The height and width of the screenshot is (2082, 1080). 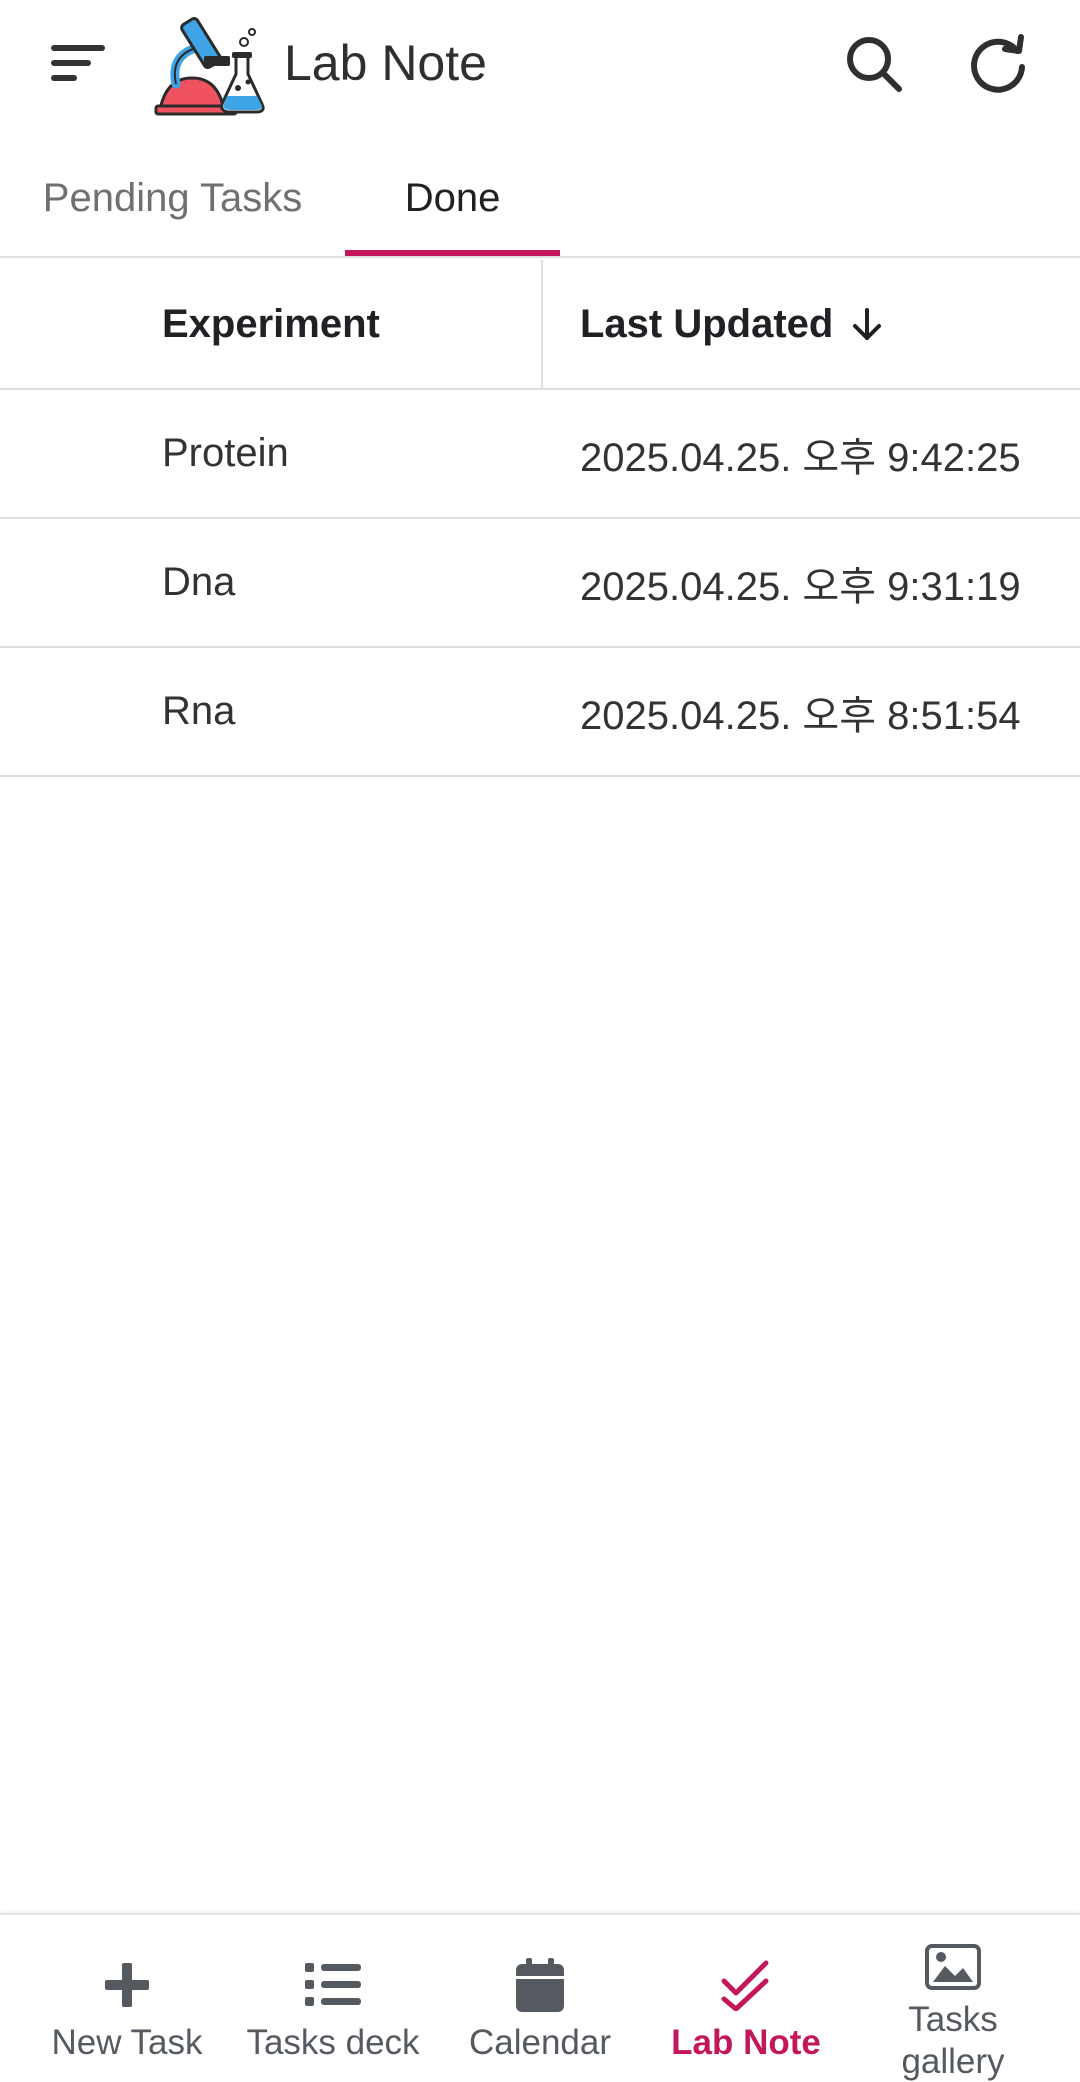 What do you see at coordinates (540, 454) in the screenshot?
I see `table-row: Protein 2025.04.25. 오후 9:42:25` at bounding box center [540, 454].